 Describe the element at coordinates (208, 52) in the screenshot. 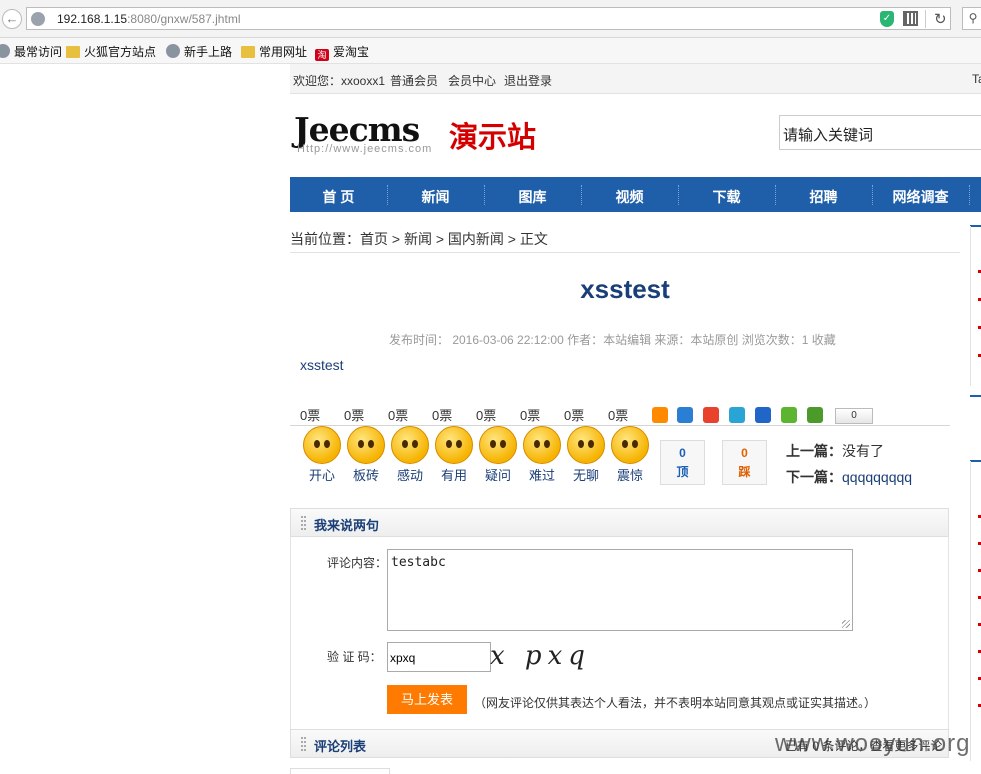

I see `bookmark-label: 新手上路` at that location.